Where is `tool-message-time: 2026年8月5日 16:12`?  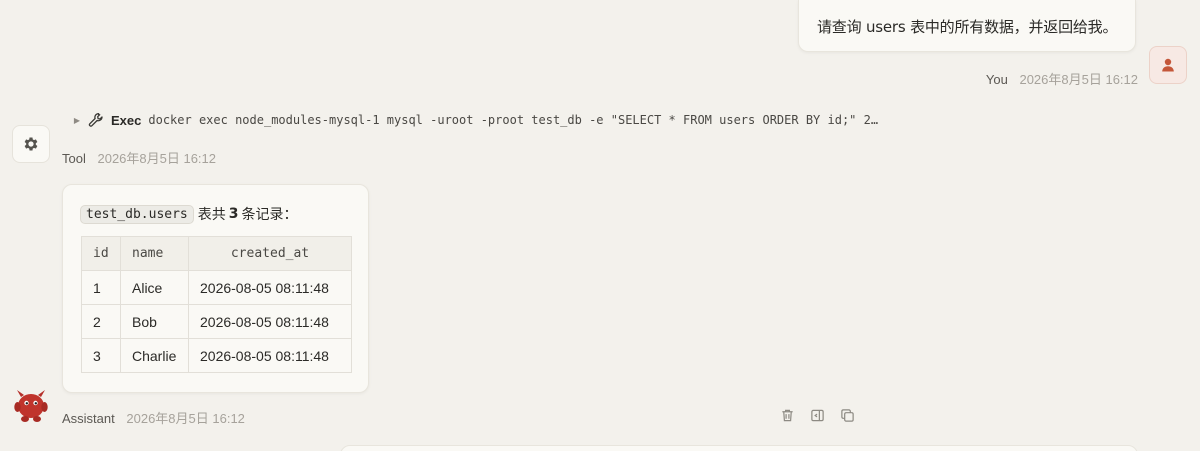 tool-message-time: 2026年8月5日 16:12 is located at coordinates (157, 158).